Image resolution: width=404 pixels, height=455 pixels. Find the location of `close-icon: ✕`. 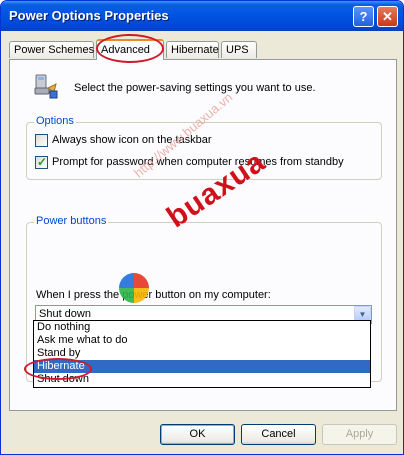

close-icon: ✕ is located at coordinates (387, 16).